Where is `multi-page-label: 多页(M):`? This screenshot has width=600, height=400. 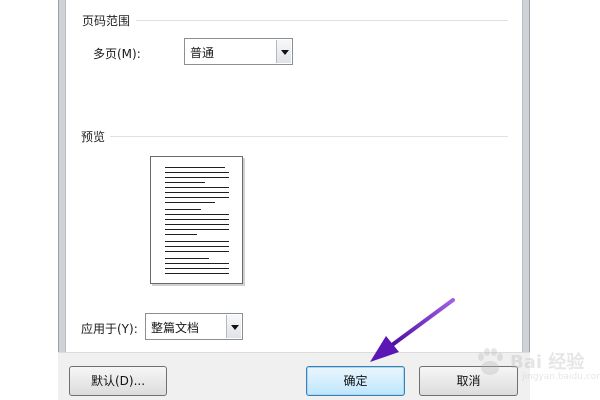
multi-page-label: 多页(M): is located at coordinates (117, 54).